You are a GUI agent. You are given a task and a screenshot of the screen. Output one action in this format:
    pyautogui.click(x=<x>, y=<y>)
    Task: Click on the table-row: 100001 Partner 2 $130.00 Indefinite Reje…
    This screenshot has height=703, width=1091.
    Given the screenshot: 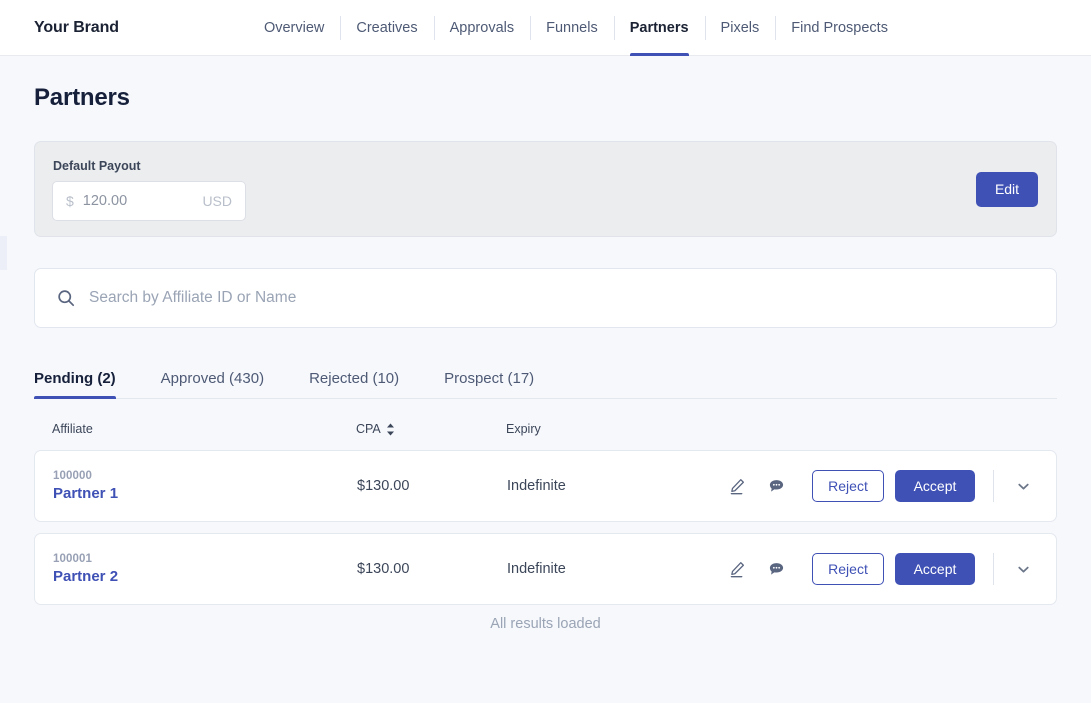 What is the action you would take?
    pyautogui.click(x=545, y=569)
    